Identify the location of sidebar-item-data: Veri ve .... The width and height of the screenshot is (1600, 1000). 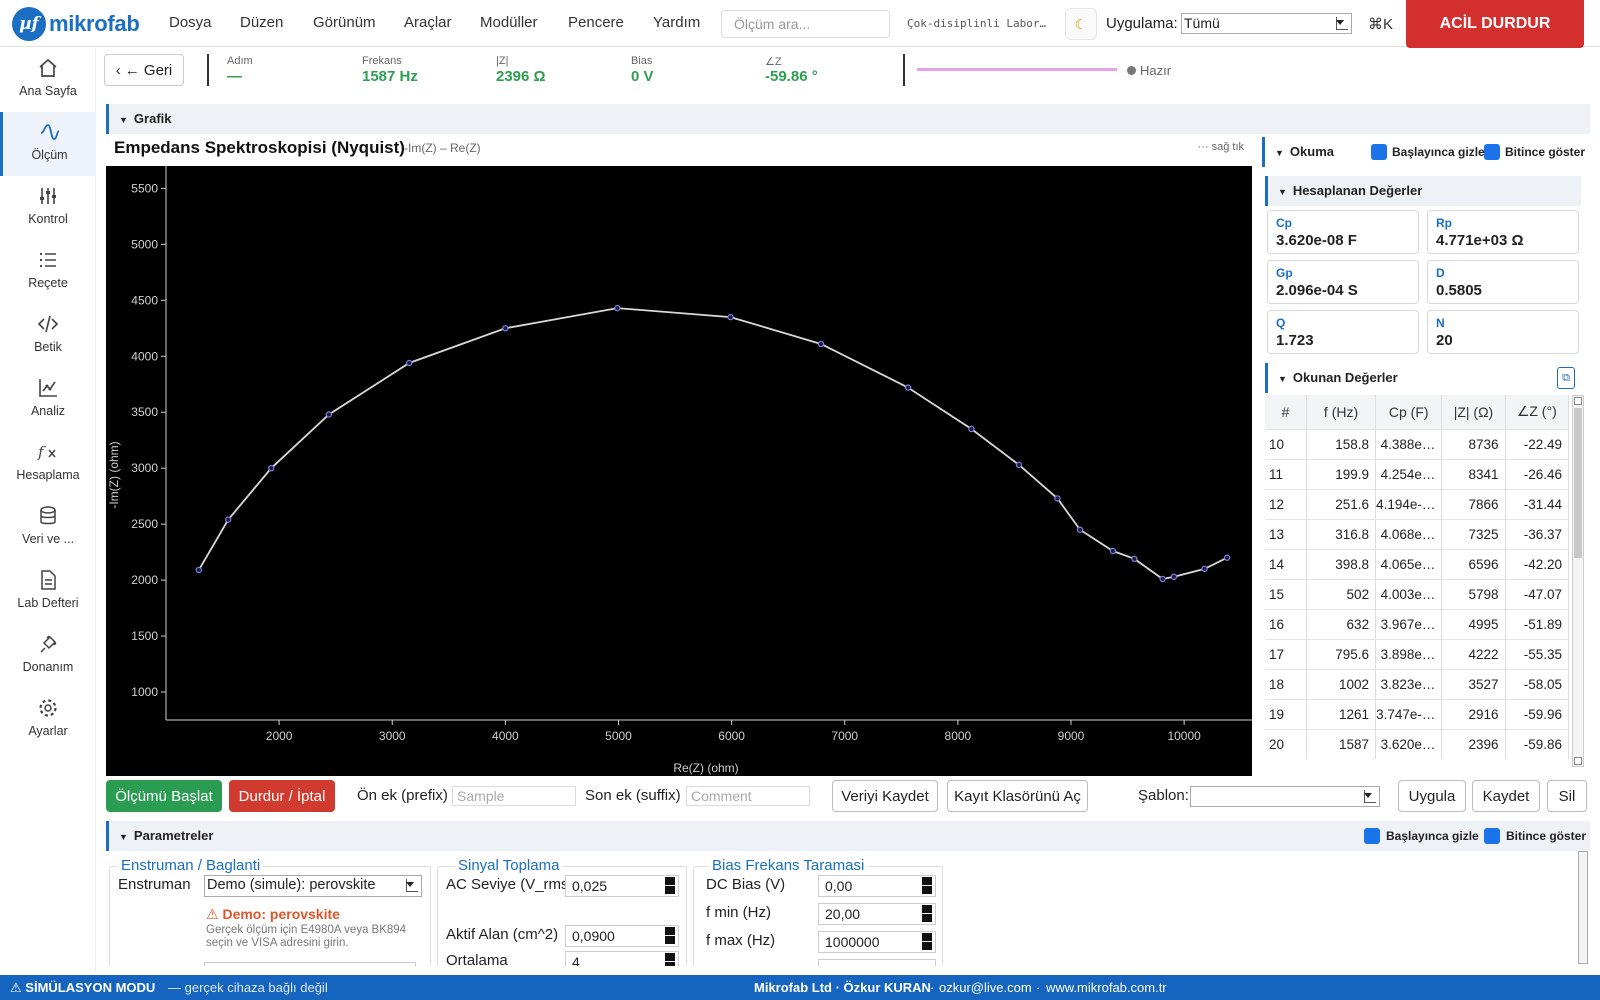
(48, 528).